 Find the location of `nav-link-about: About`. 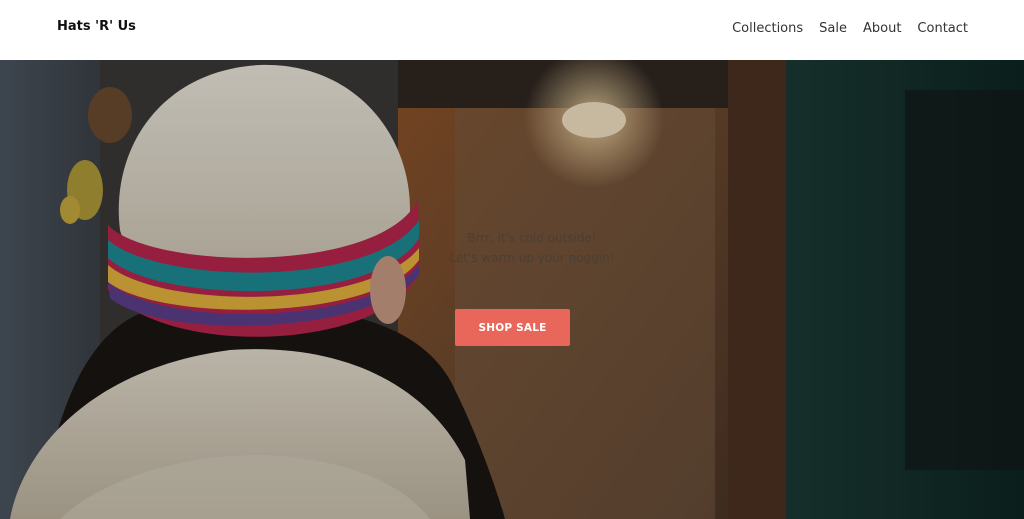

nav-link-about: About is located at coordinates (882, 28).